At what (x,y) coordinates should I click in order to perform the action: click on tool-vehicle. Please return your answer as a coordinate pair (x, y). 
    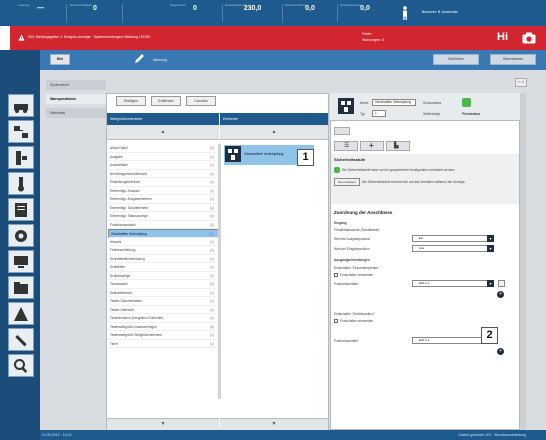
    Looking at the image, I should click on (21, 105).